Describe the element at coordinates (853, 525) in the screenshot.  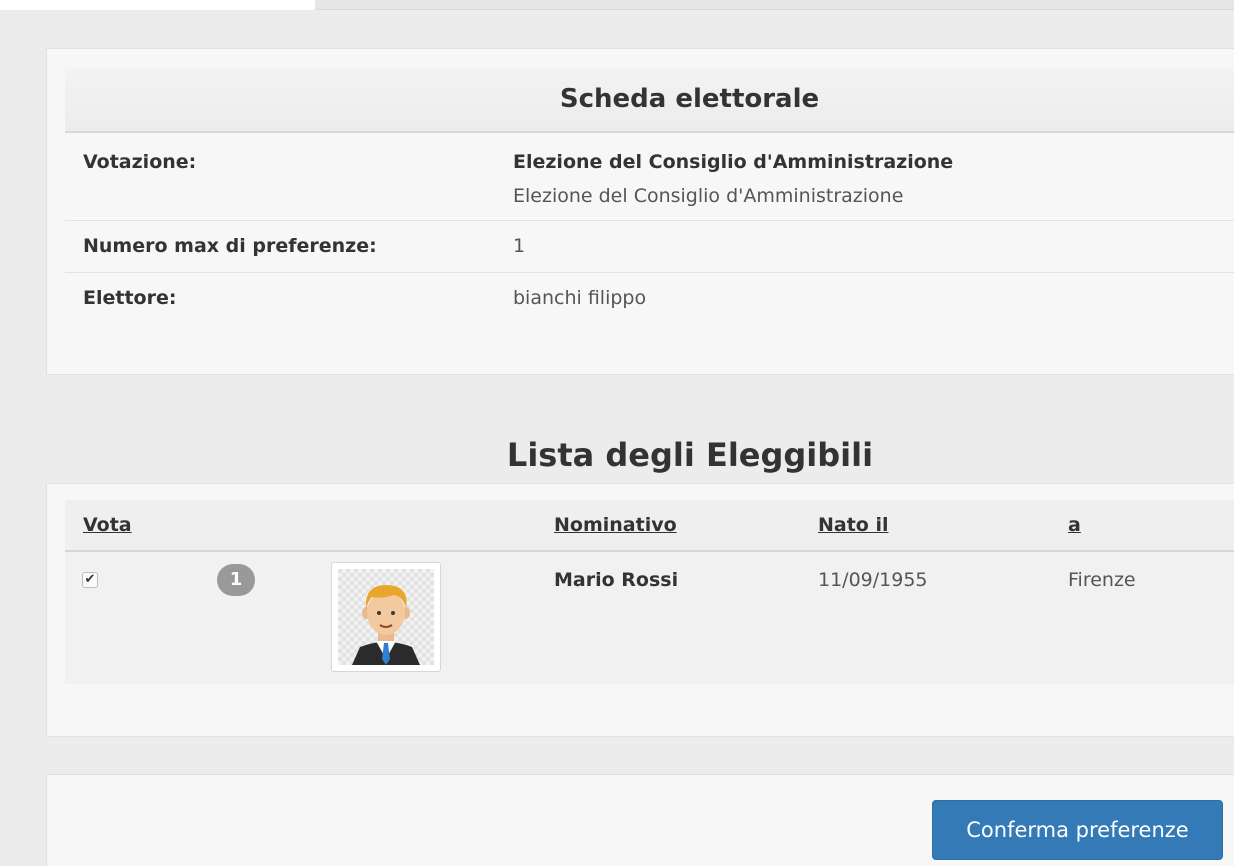
I see `column-header-nato-il: Nato il` at that location.